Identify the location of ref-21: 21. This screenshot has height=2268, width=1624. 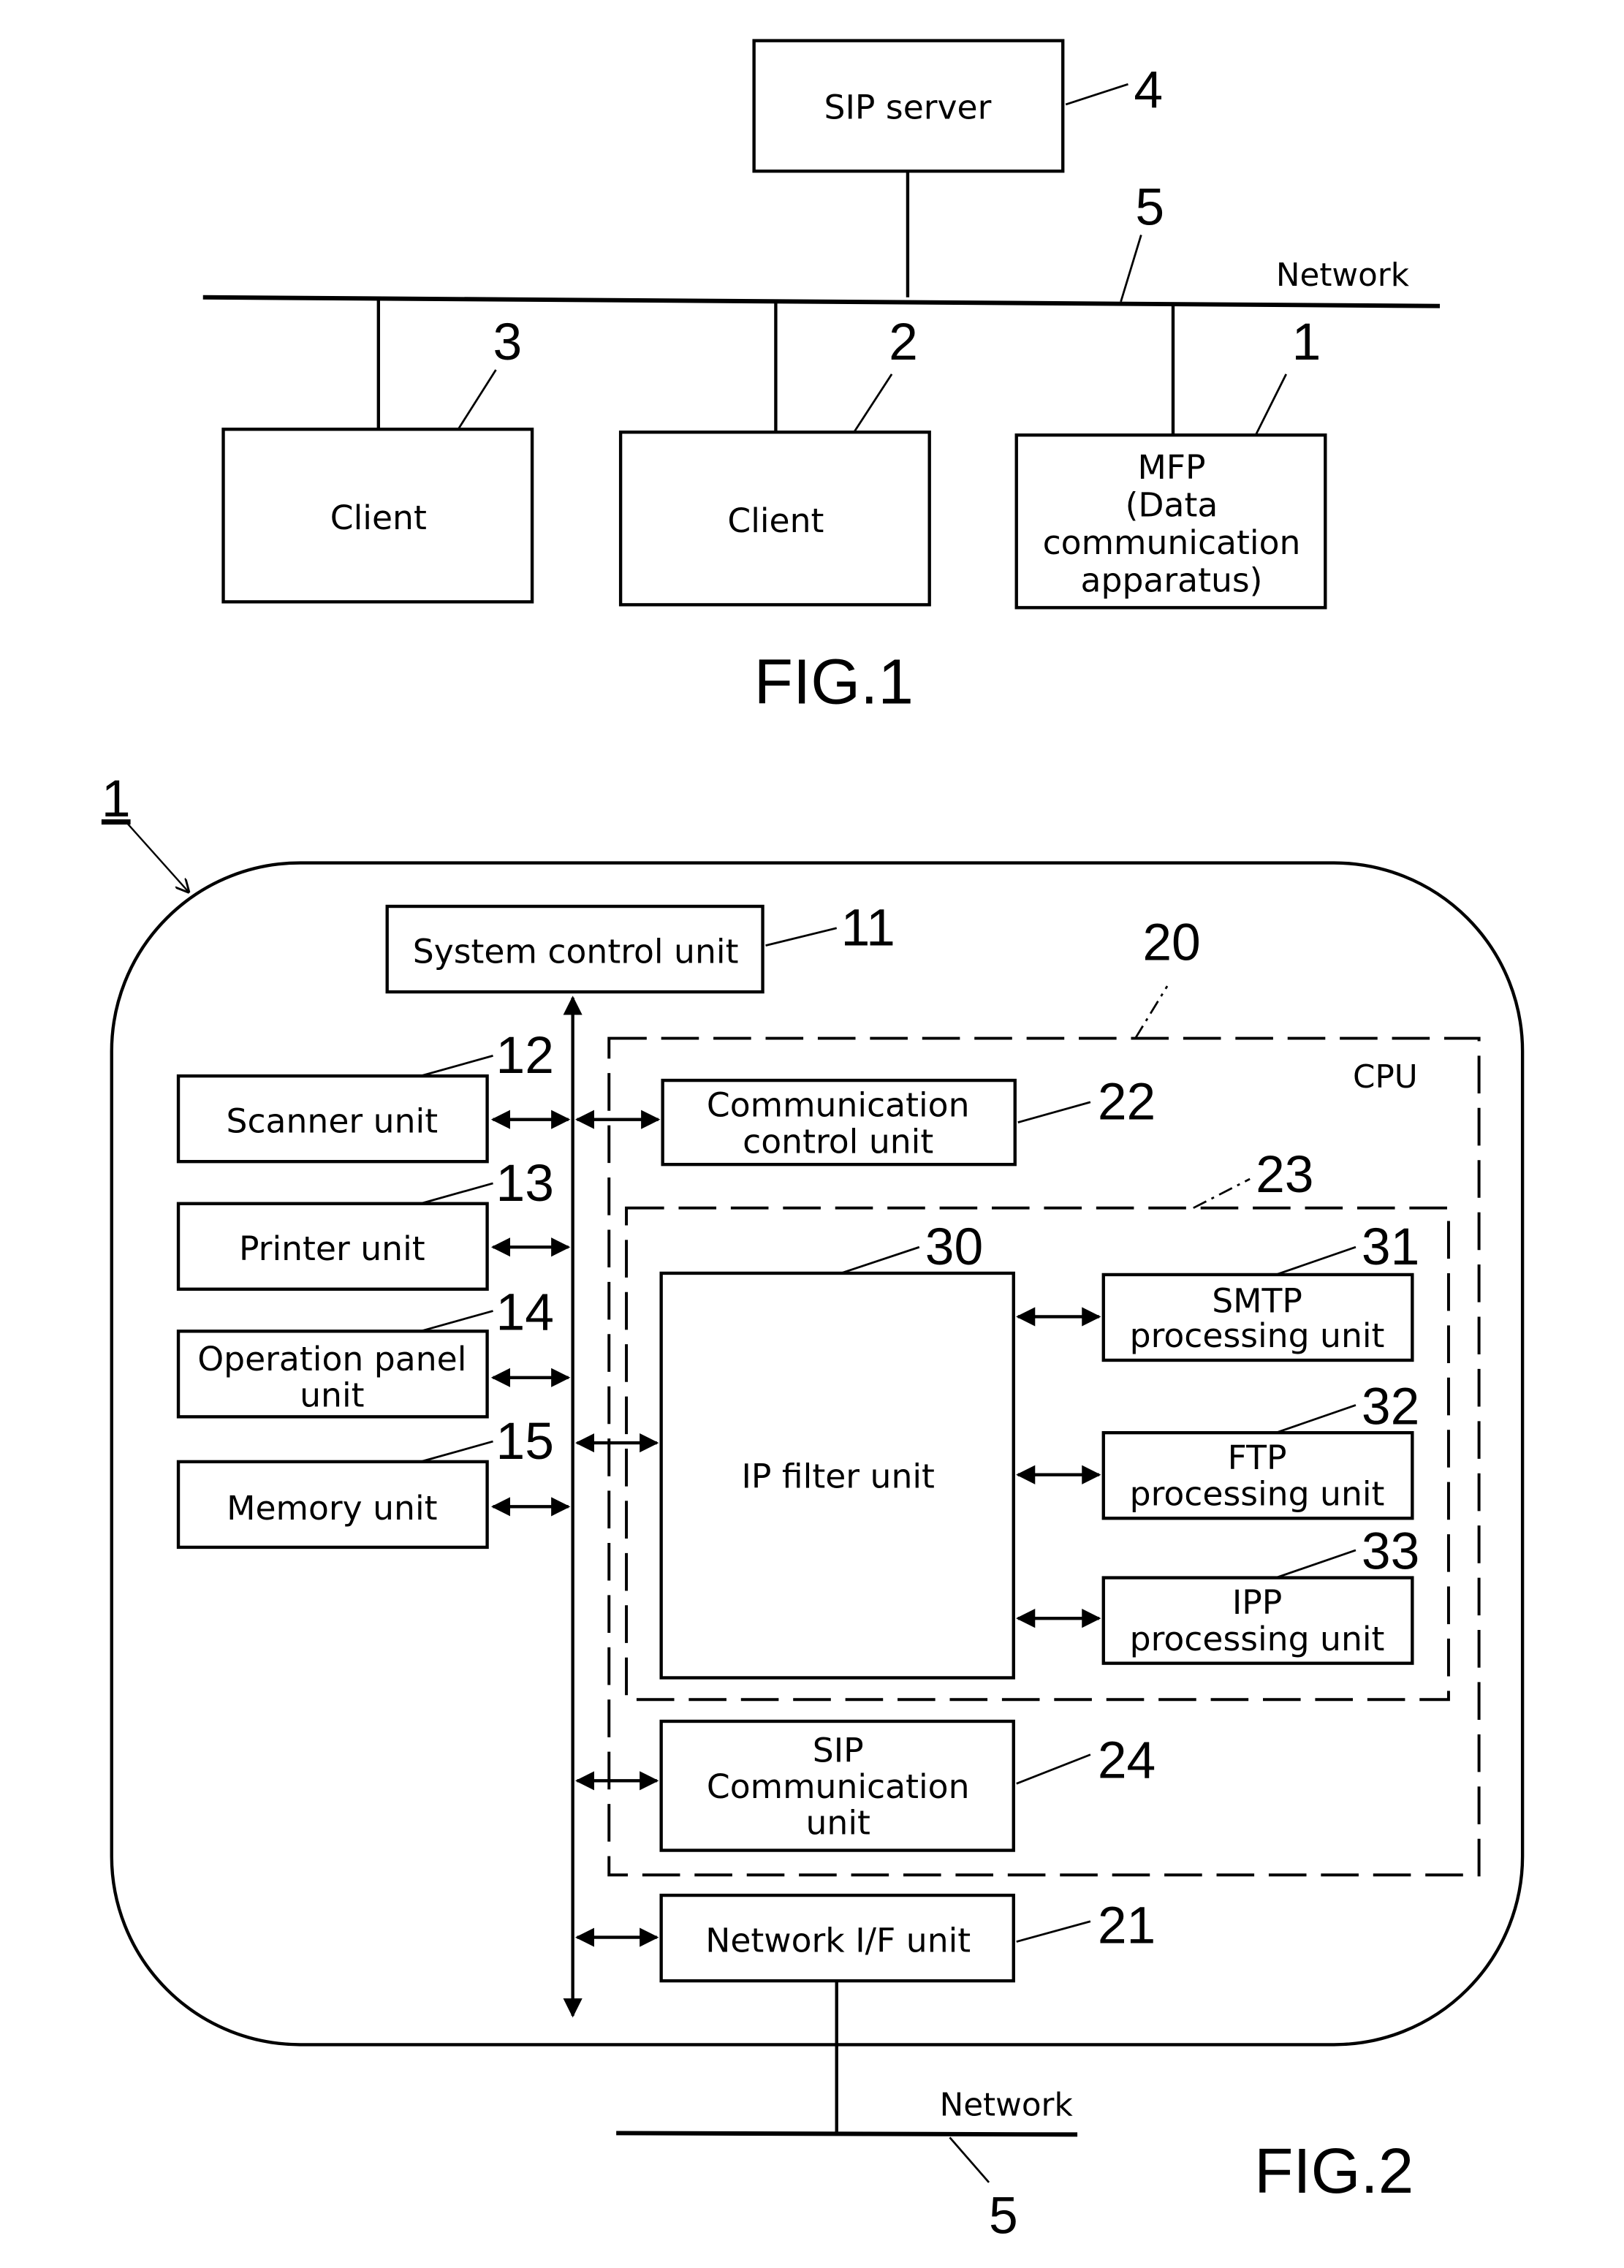
(1127, 1926).